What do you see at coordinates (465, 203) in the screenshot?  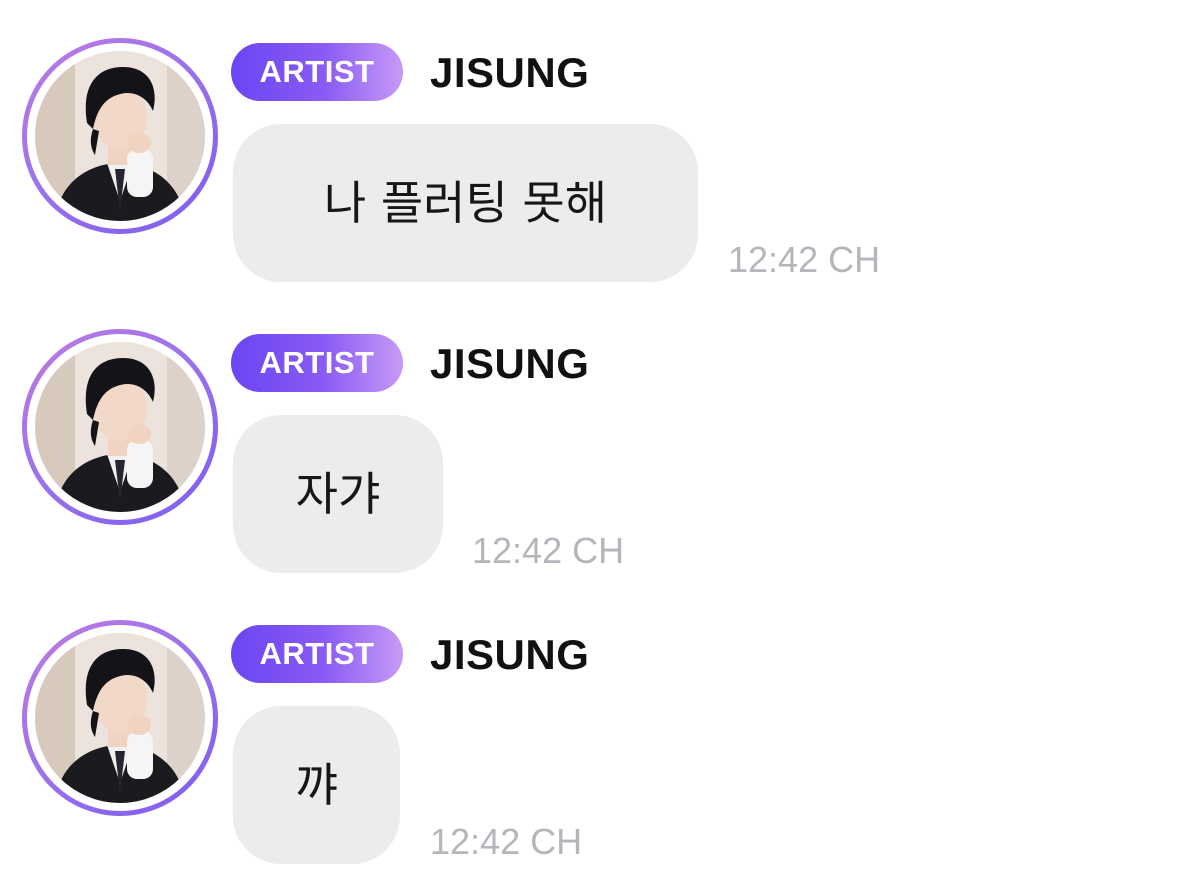 I see `message-bubble: 나 플러팅 못해` at bounding box center [465, 203].